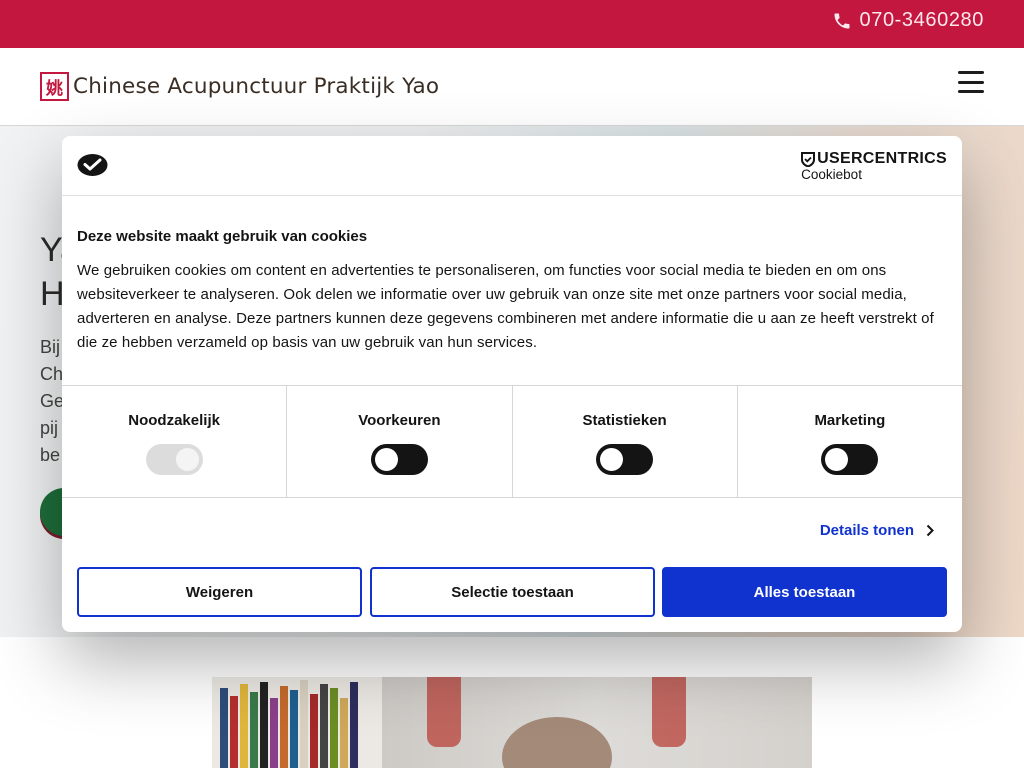 The height and width of the screenshot is (768, 1024). I want to click on allow-all-button: Alles toestaan, so click(804, 592).